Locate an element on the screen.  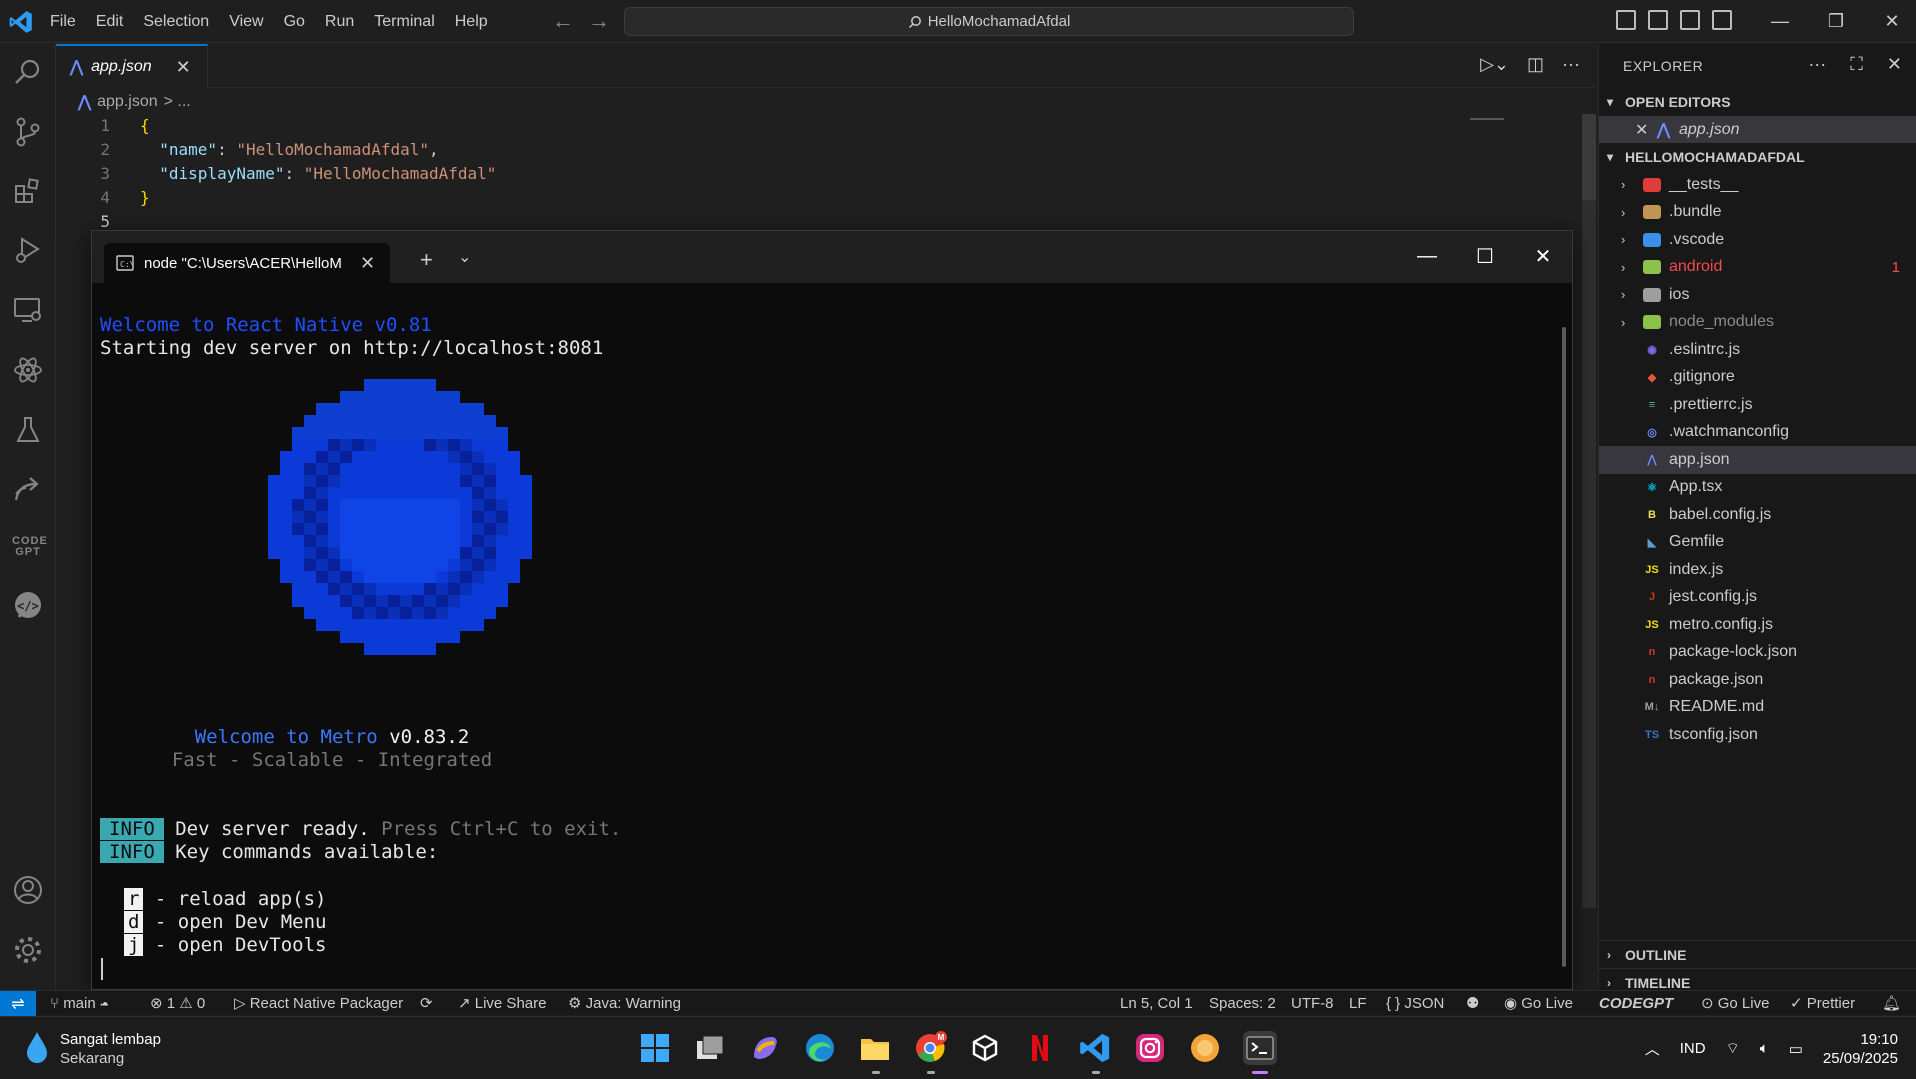
chevron-up-icon: ︿ is located at coordinates (1652, 1048).